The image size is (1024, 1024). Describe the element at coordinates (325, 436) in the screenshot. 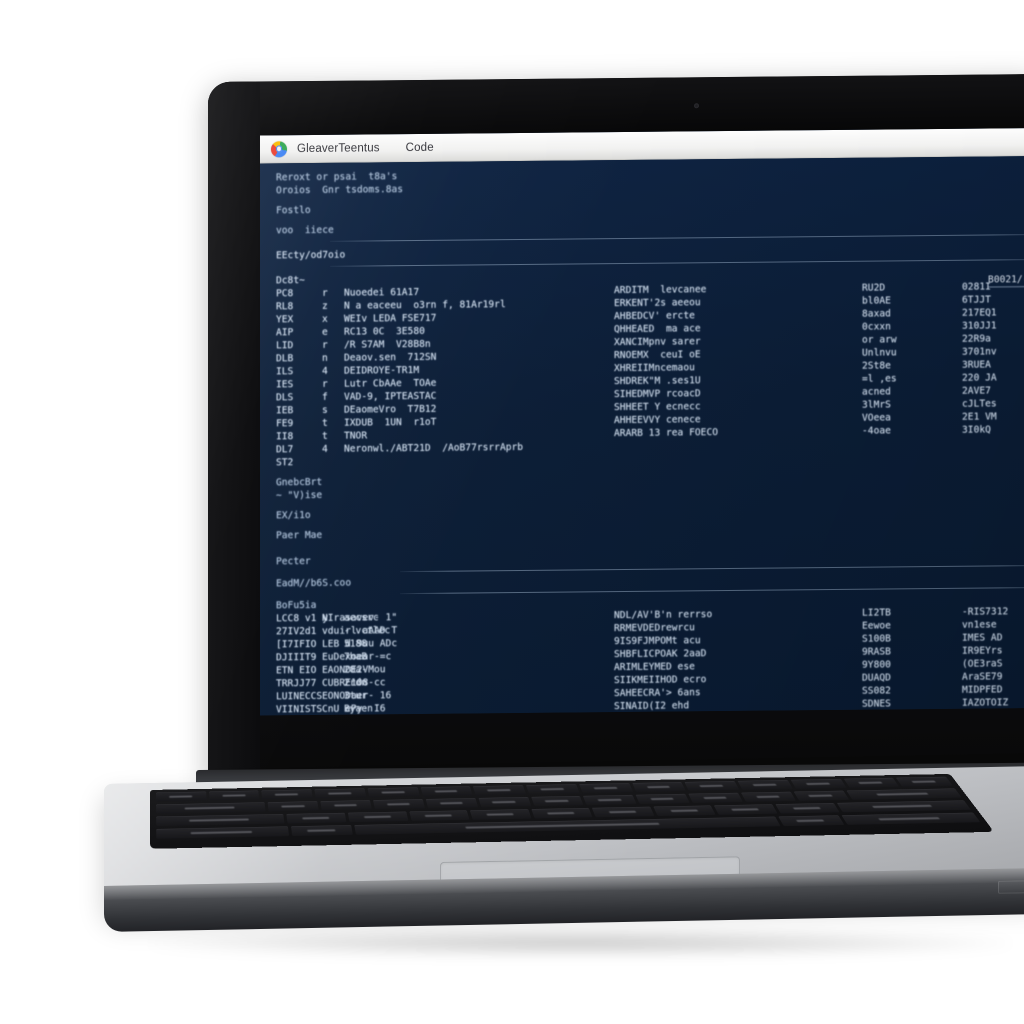

I see `cell-col-b: t` at that location.